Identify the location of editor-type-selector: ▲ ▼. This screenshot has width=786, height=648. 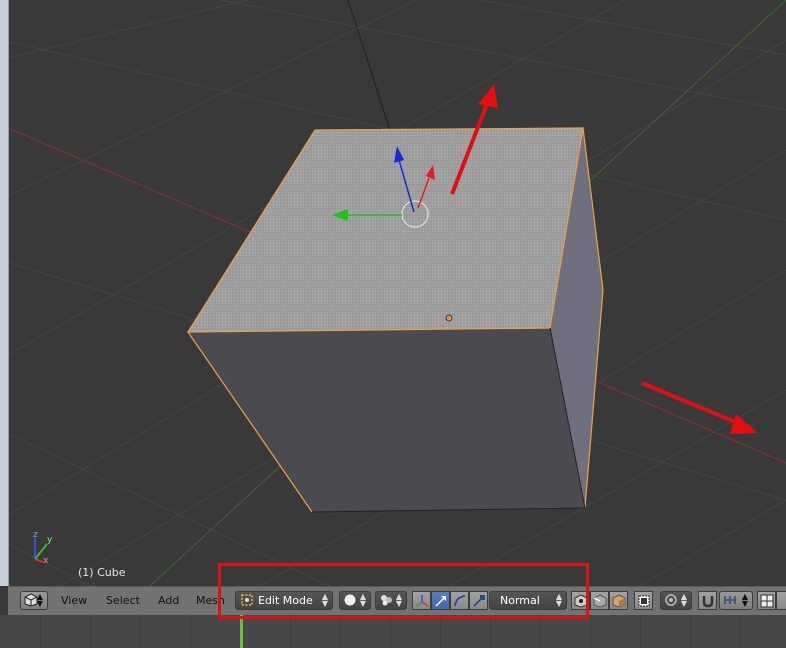
(34, 600).